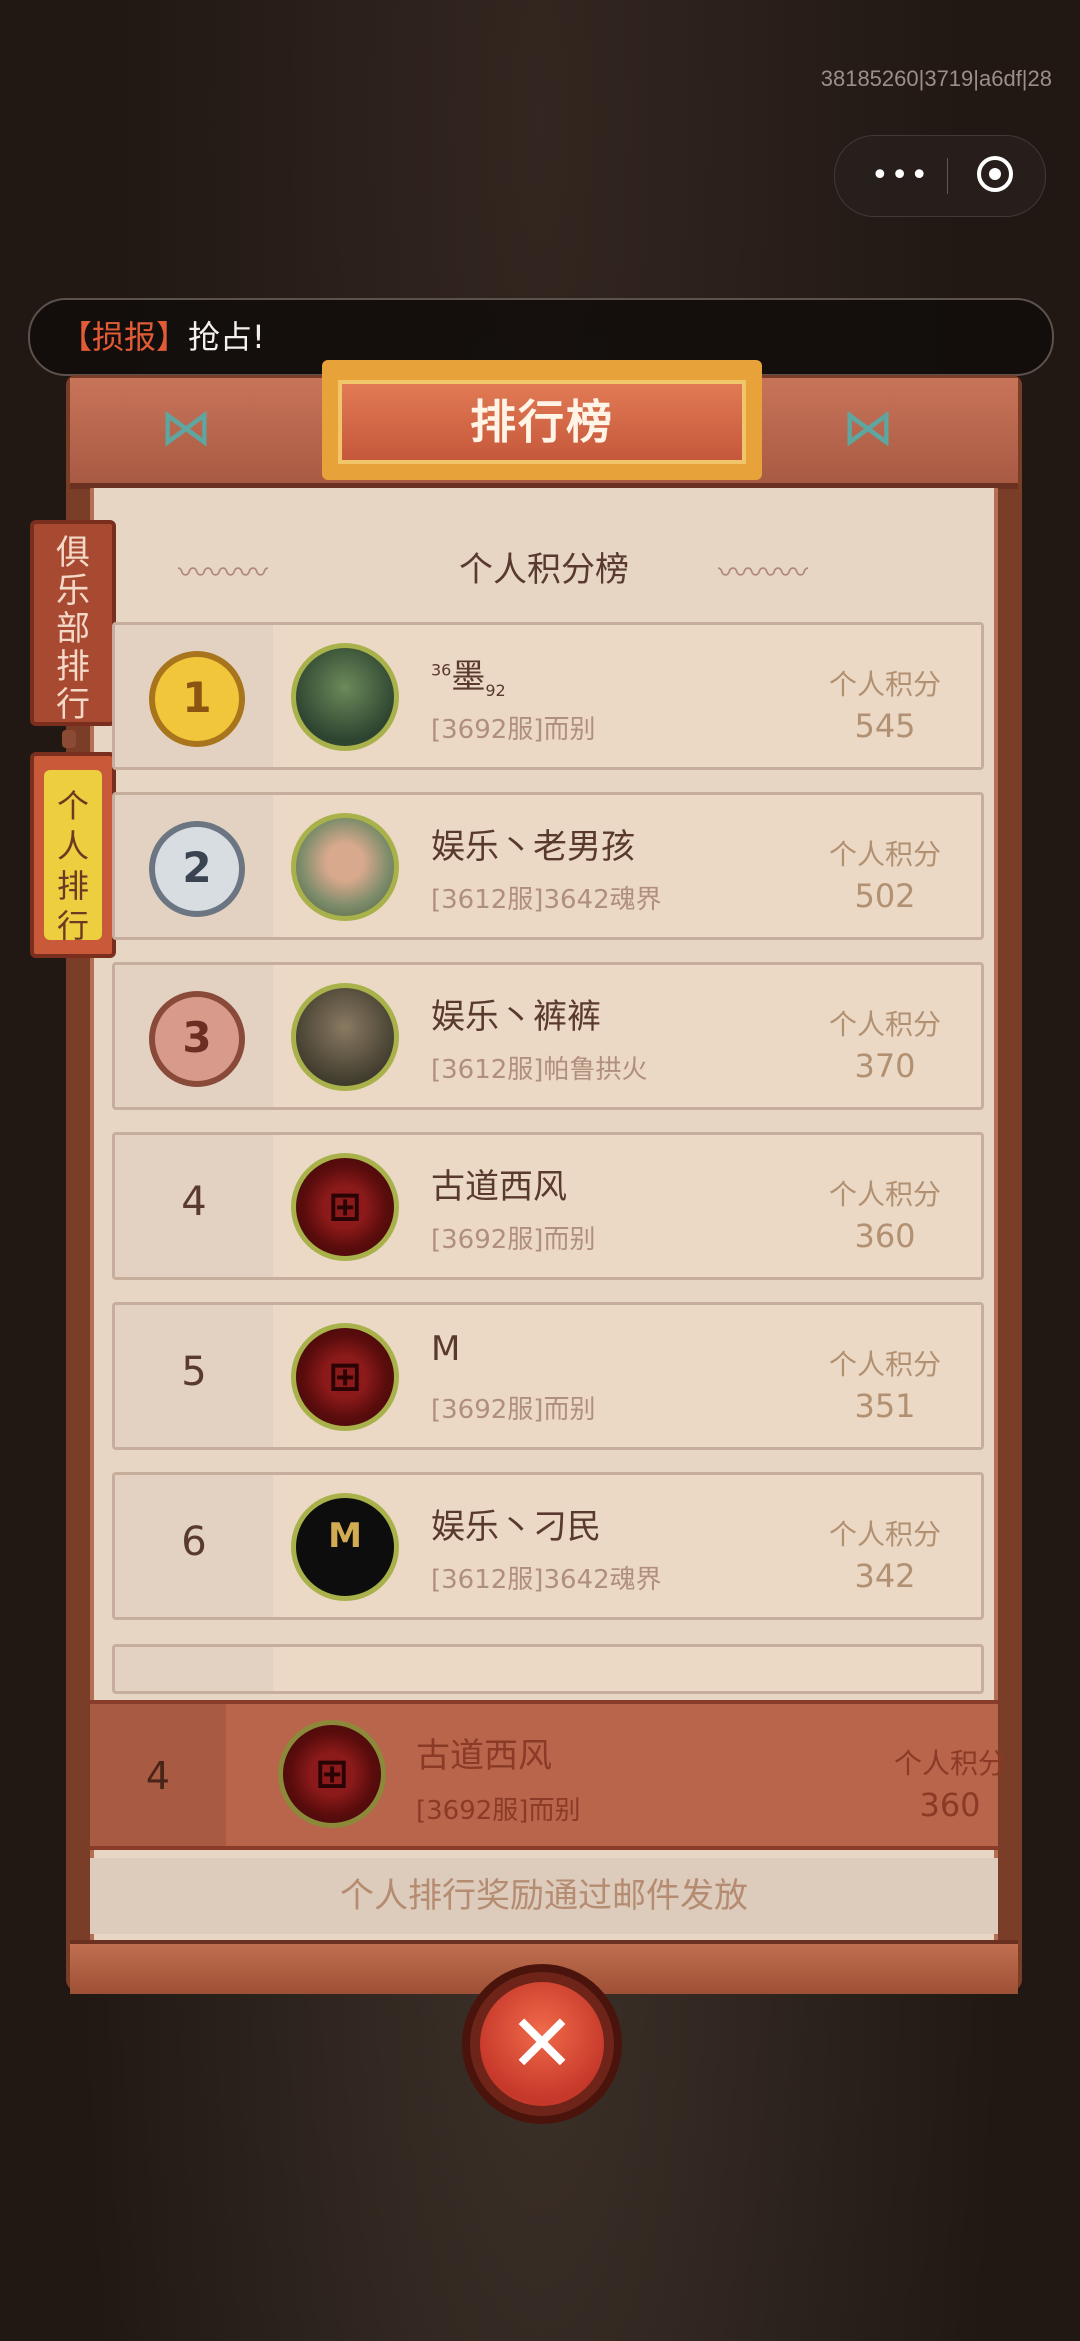  I want to click on ranking-row-4: 4 ⊞ 古道西风 [3692服]而别 个人积分 360, so click(548, 1206).